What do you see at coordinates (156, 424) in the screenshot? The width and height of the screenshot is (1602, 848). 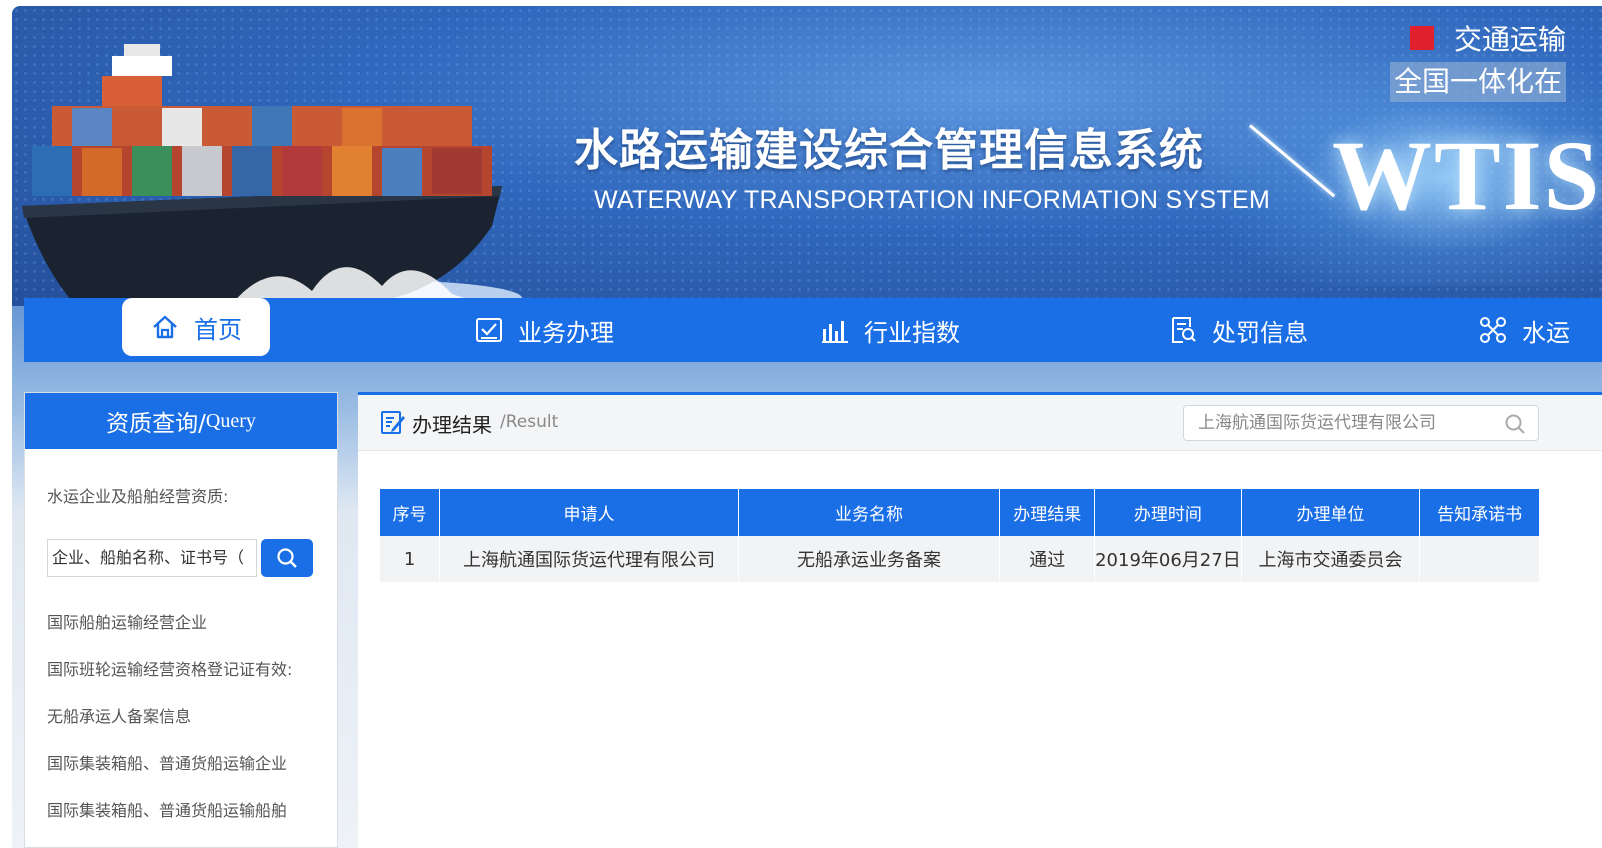 I see `panel-title: 资质查询/` at bounding box center [156, 424].